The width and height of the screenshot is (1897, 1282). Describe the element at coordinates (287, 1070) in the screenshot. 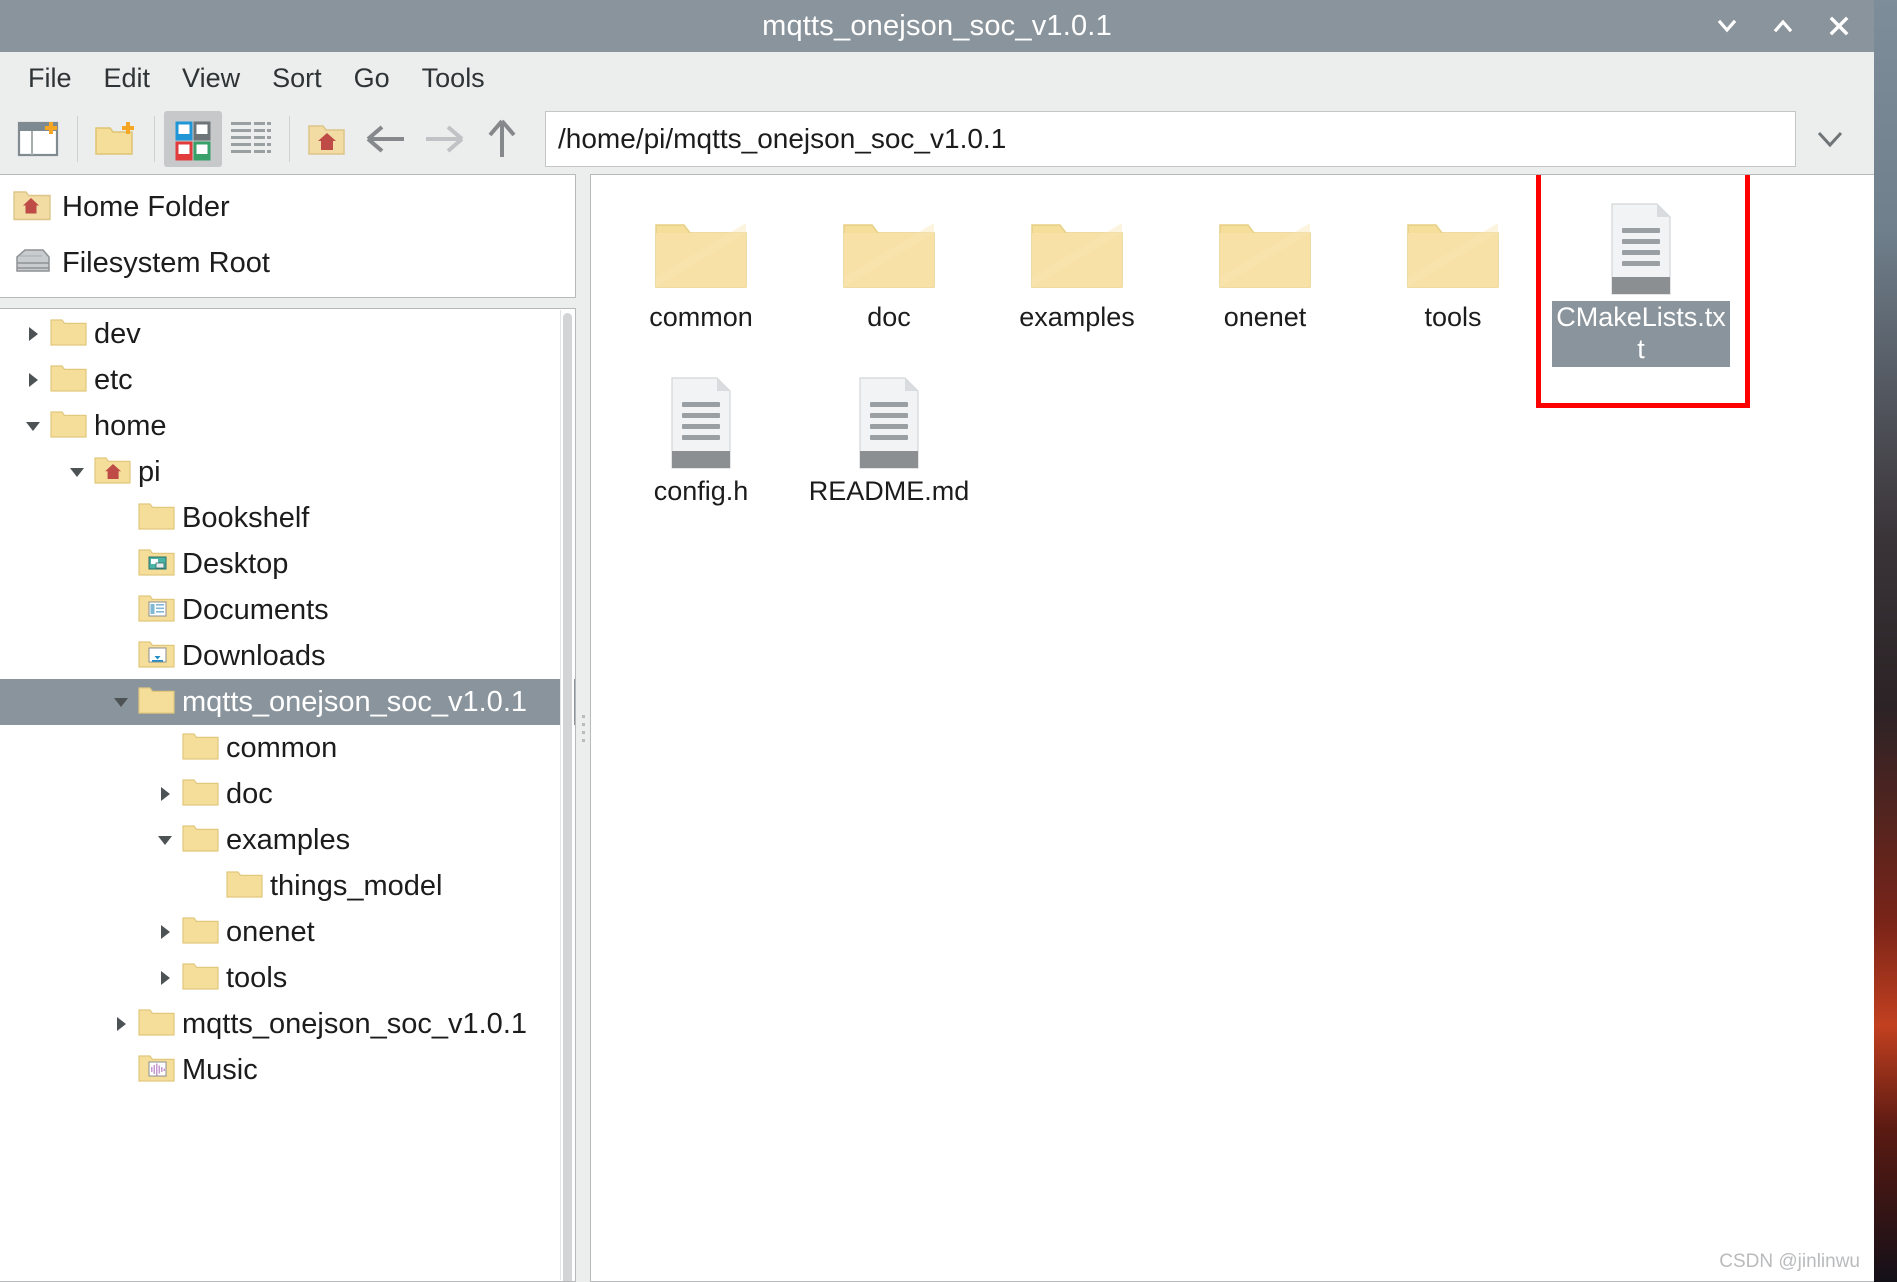

I see `tree-item-music: Music` at that location.